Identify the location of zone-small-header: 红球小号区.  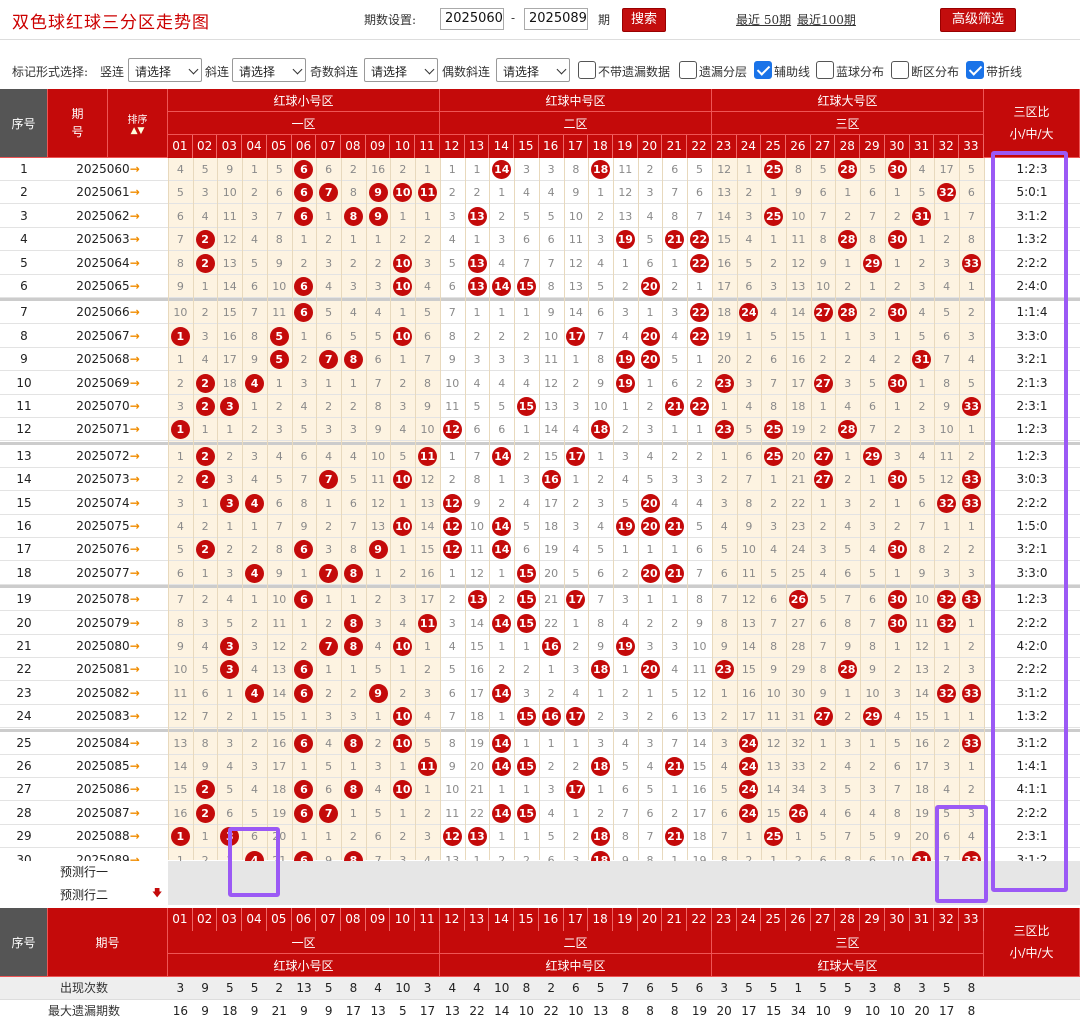
(304, 100).